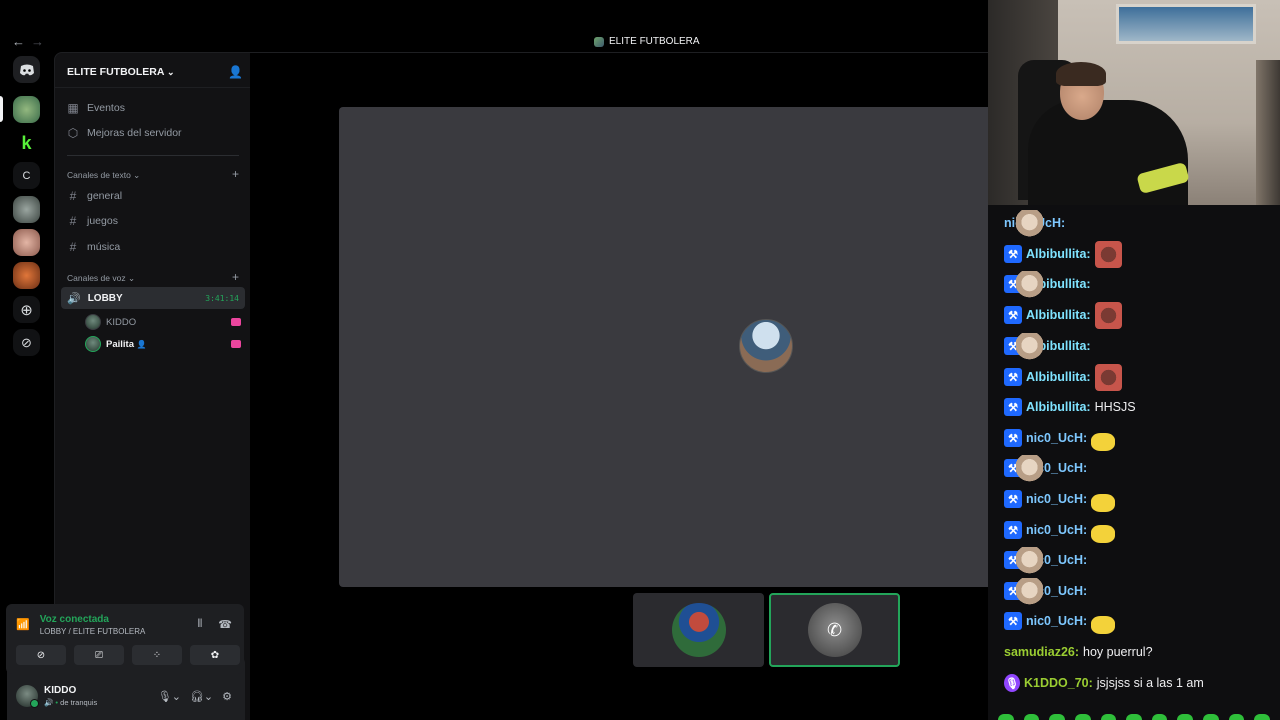 The image size is (1280, 720). Describe the element at coordinates (222, 298) in the screenshot. I see `voice-channel-timer: 3:41:14` at that location.